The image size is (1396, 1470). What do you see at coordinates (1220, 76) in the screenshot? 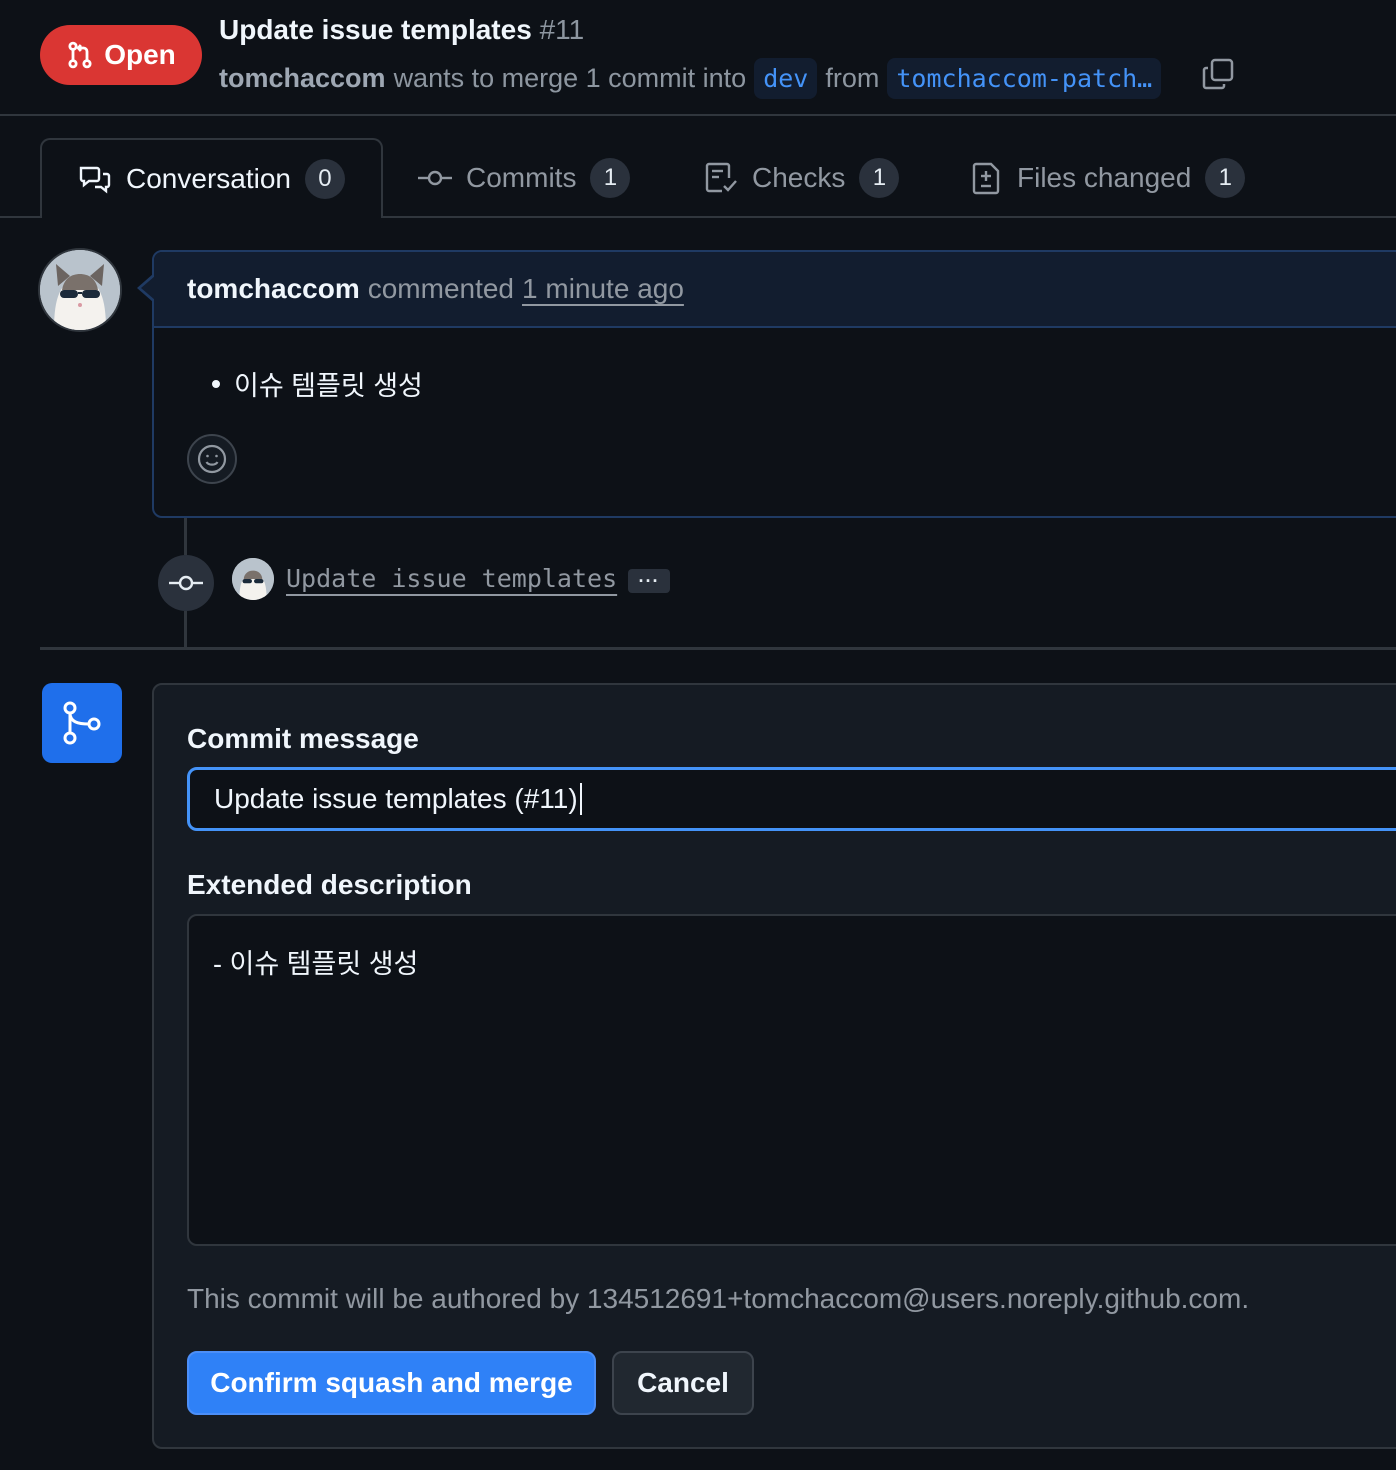
I see `copy-icon` at bounding box center [1220, 76].